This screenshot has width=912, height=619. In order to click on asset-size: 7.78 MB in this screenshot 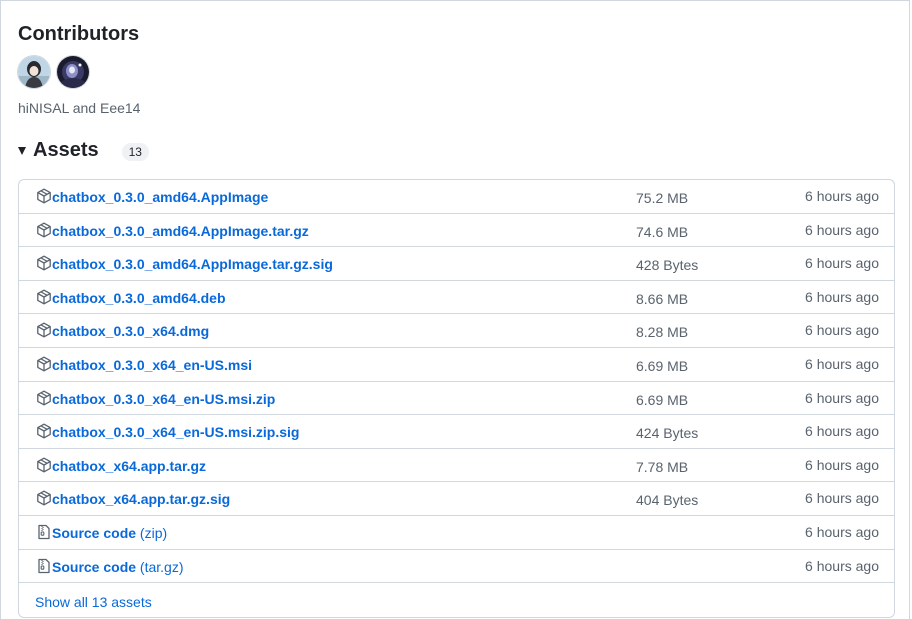, I will do `click(662, 466)`.